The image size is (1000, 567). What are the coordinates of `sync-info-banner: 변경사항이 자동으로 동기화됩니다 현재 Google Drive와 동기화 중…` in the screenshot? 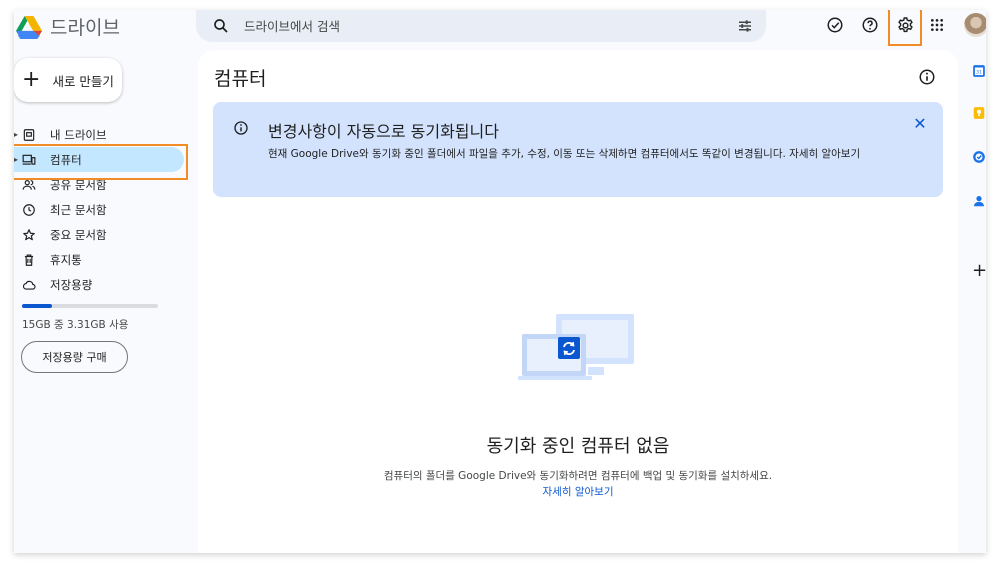 It's located at (578, 149).